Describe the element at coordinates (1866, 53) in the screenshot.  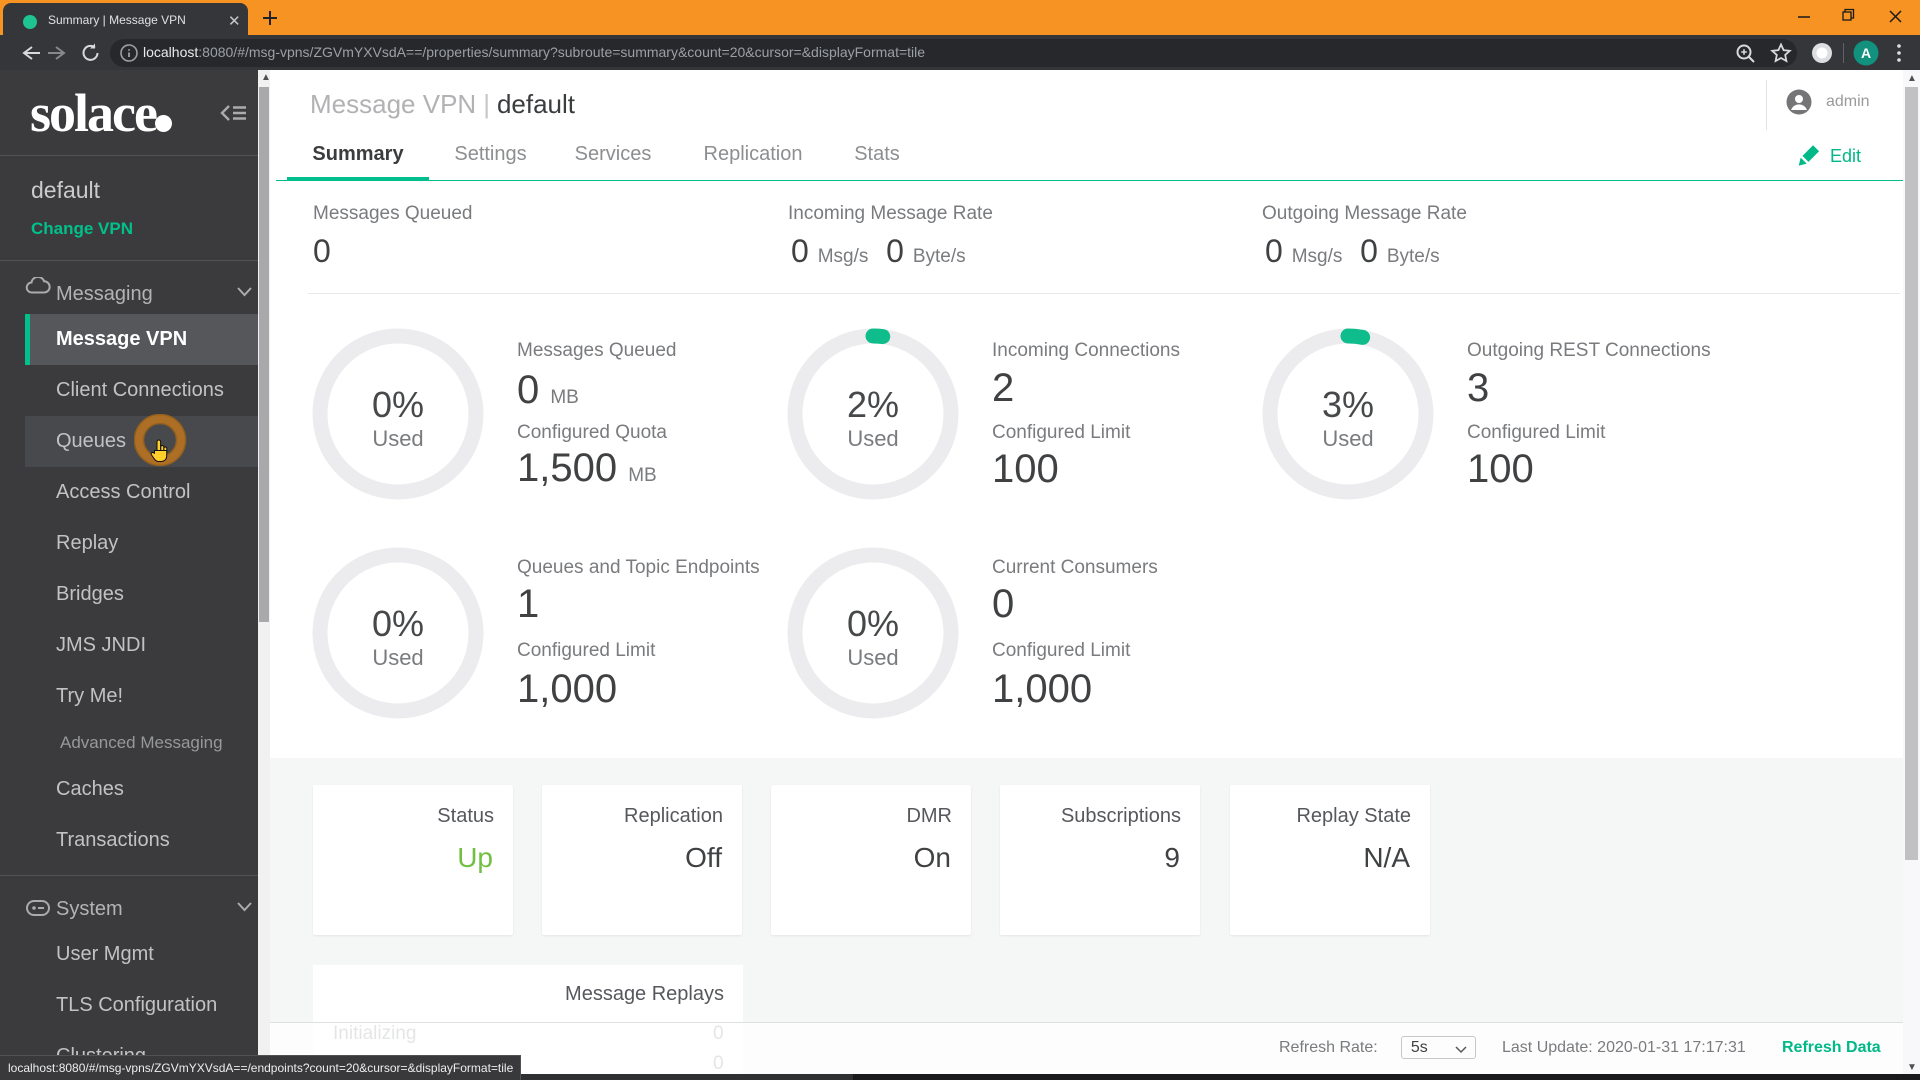
I see `svg-text: A` at that location.